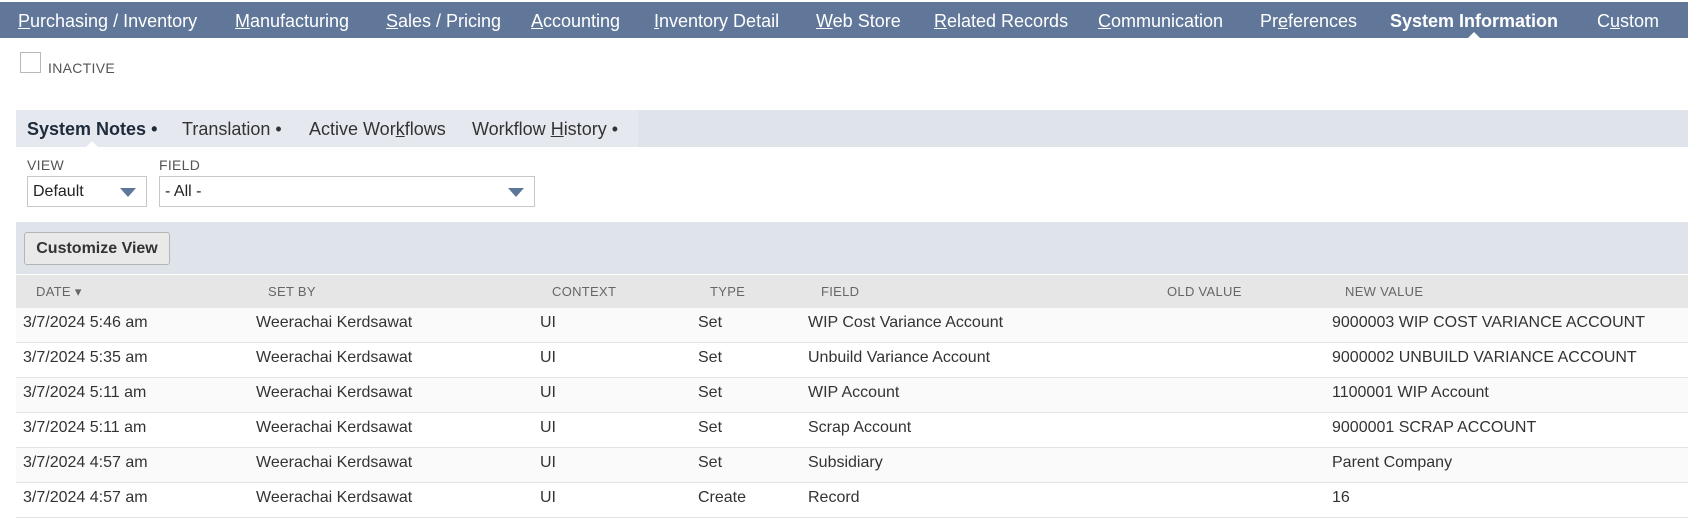 The width and height of the screenshot is (1688, 520). I want to click on cell-field: Unbuild Variance Account, so click(899, 357).